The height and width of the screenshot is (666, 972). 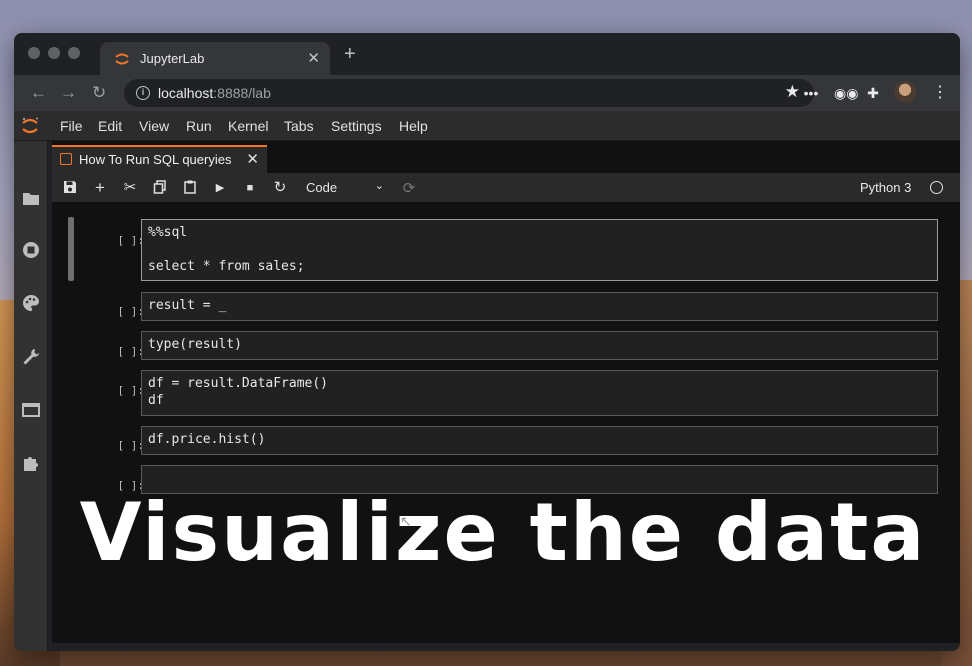 I want to click on code-cell-input: df = result.DataFrame() df, so click(x=539, y=393).